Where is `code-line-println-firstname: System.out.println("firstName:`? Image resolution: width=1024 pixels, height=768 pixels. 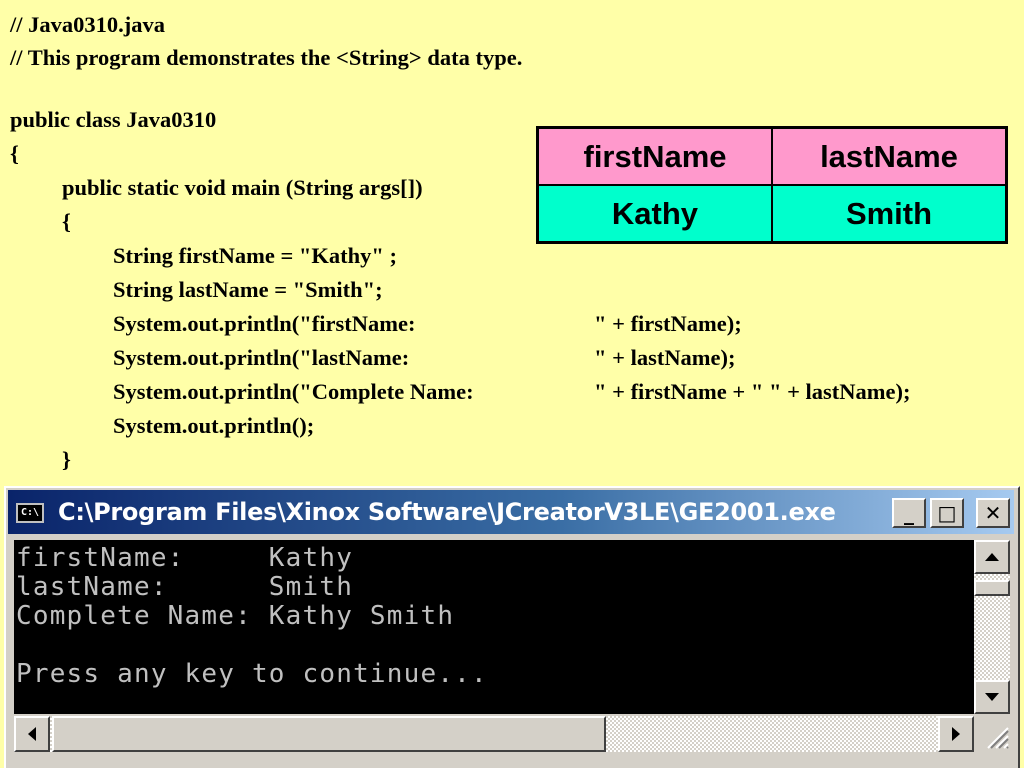 code-line-println-firstname: System.out.println("firstName: is located at coordinates (264, 323).